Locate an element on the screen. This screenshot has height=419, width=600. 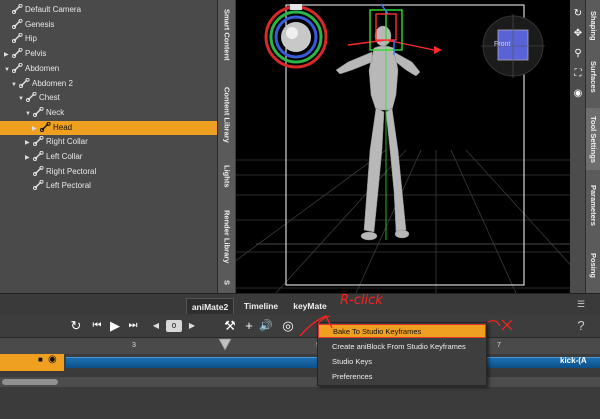
annotation-text: R-click is located at coordinates (361, 300).